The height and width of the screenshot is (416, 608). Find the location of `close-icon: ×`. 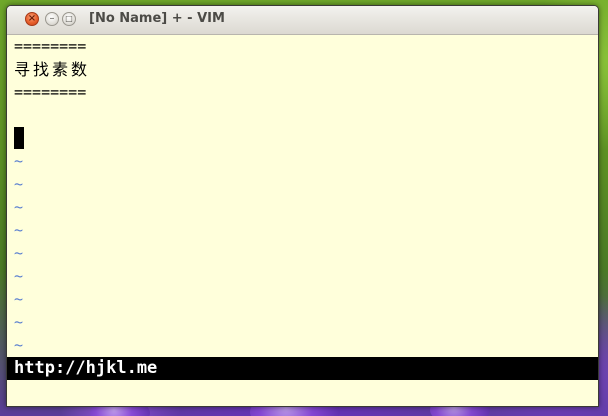

close-icon: × is located at coordinates (32, 19).